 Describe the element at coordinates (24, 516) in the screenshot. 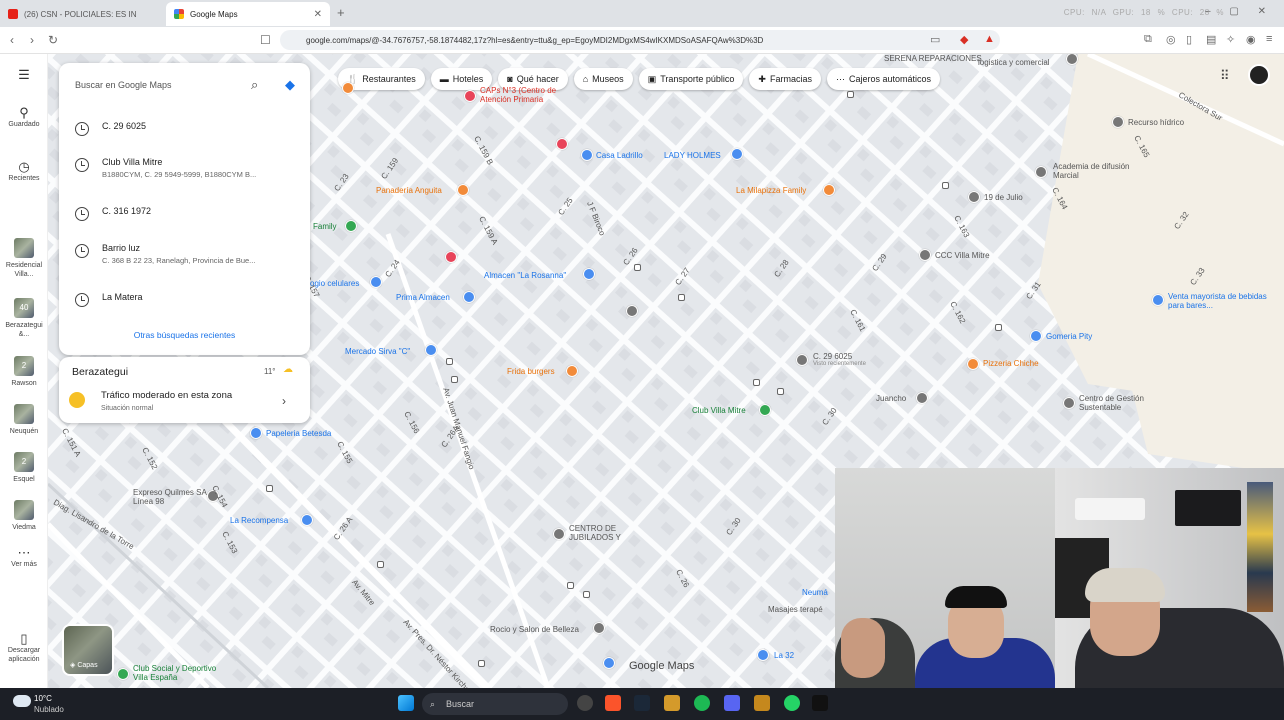

I see `recent-place-6: Viedma` at that location.